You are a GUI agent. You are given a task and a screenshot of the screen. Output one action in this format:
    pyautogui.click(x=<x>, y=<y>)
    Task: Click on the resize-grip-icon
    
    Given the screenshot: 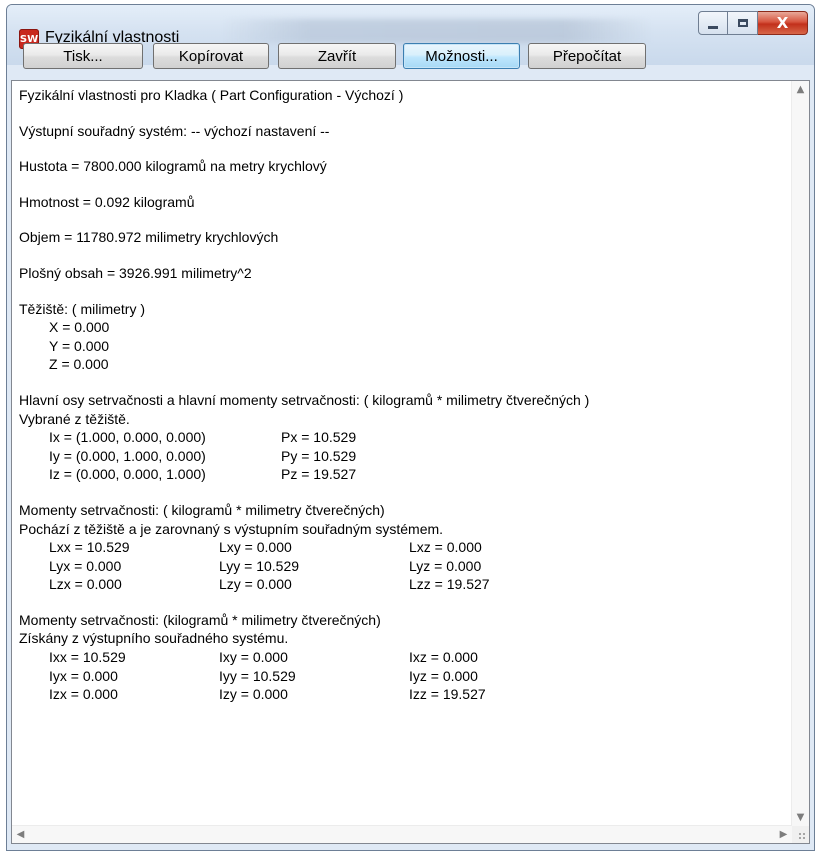 What is the action you would take?
    pyautogui.click(x=800, y=834)
    